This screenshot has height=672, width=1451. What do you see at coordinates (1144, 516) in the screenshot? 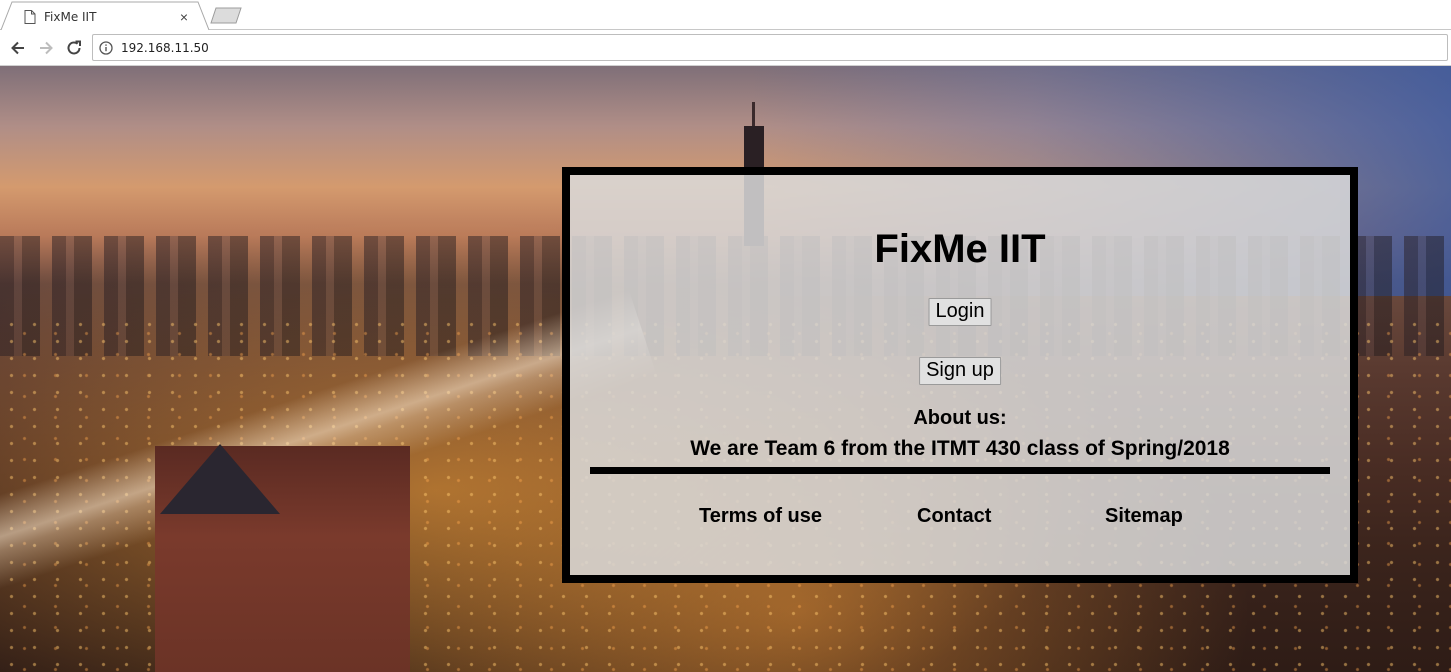
I see `sitemap-link: Sitemap` at bounding box center [1144, 516].